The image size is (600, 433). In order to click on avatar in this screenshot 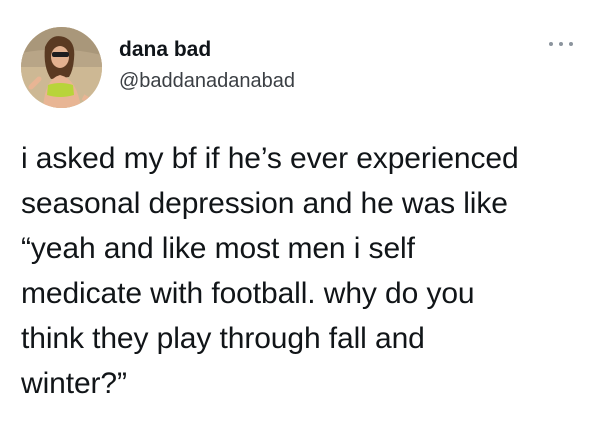, I will do `click(61, 67)`.